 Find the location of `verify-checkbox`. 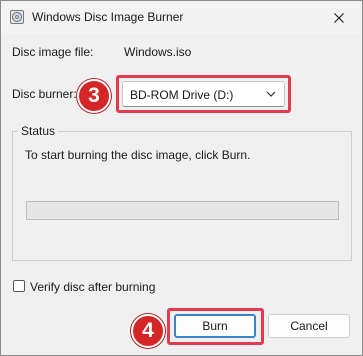

verify-checkbox is located at coordinates (19, 286).